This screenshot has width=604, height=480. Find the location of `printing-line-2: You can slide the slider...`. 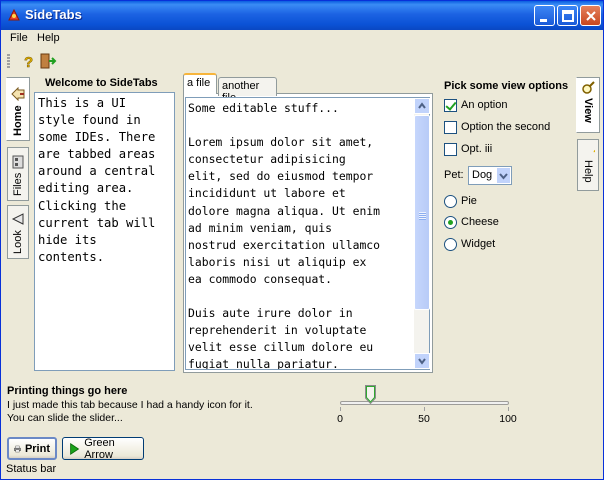

printing-line-2: You can slide the slider... is located at coordinates (65, 418).